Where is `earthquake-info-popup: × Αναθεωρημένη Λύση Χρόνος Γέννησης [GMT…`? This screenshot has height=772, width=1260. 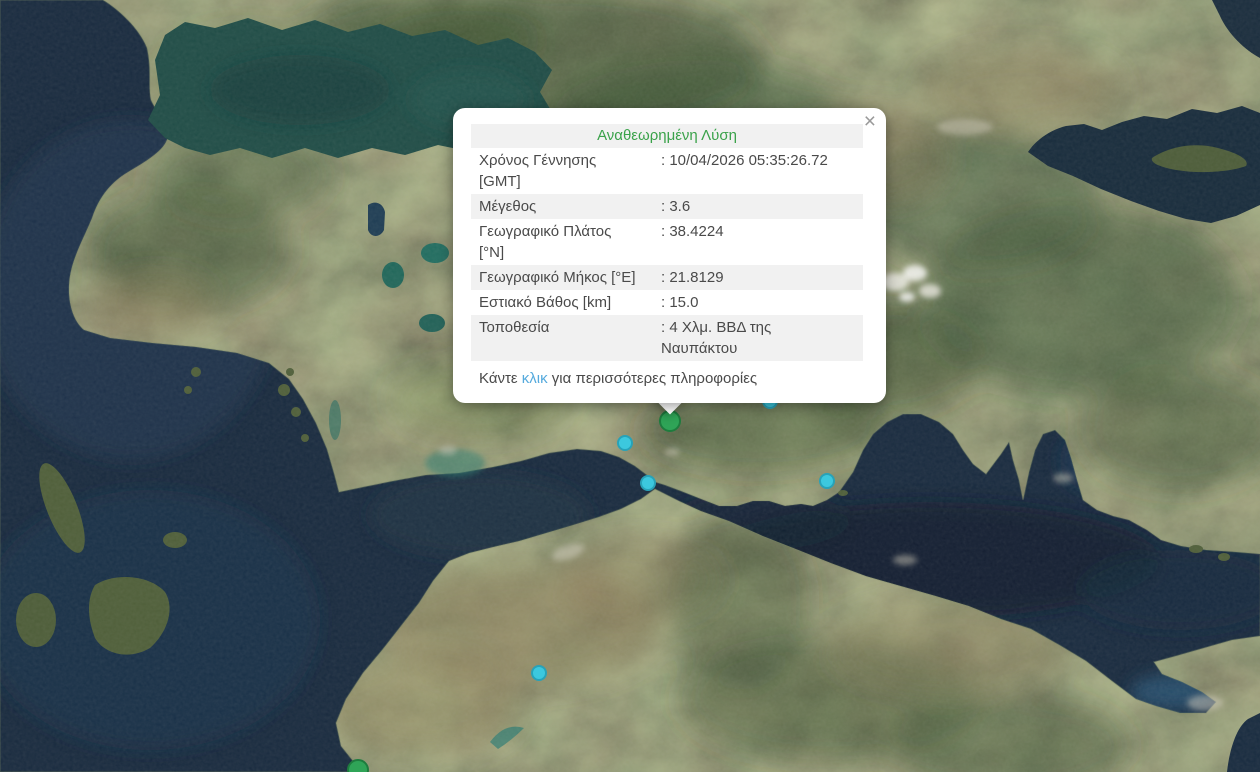
earthquake-info-popup: × Αναθεωρημένη Λύση Χρόνος Γέννησης [GMT… is located at coordinates (669, 255).